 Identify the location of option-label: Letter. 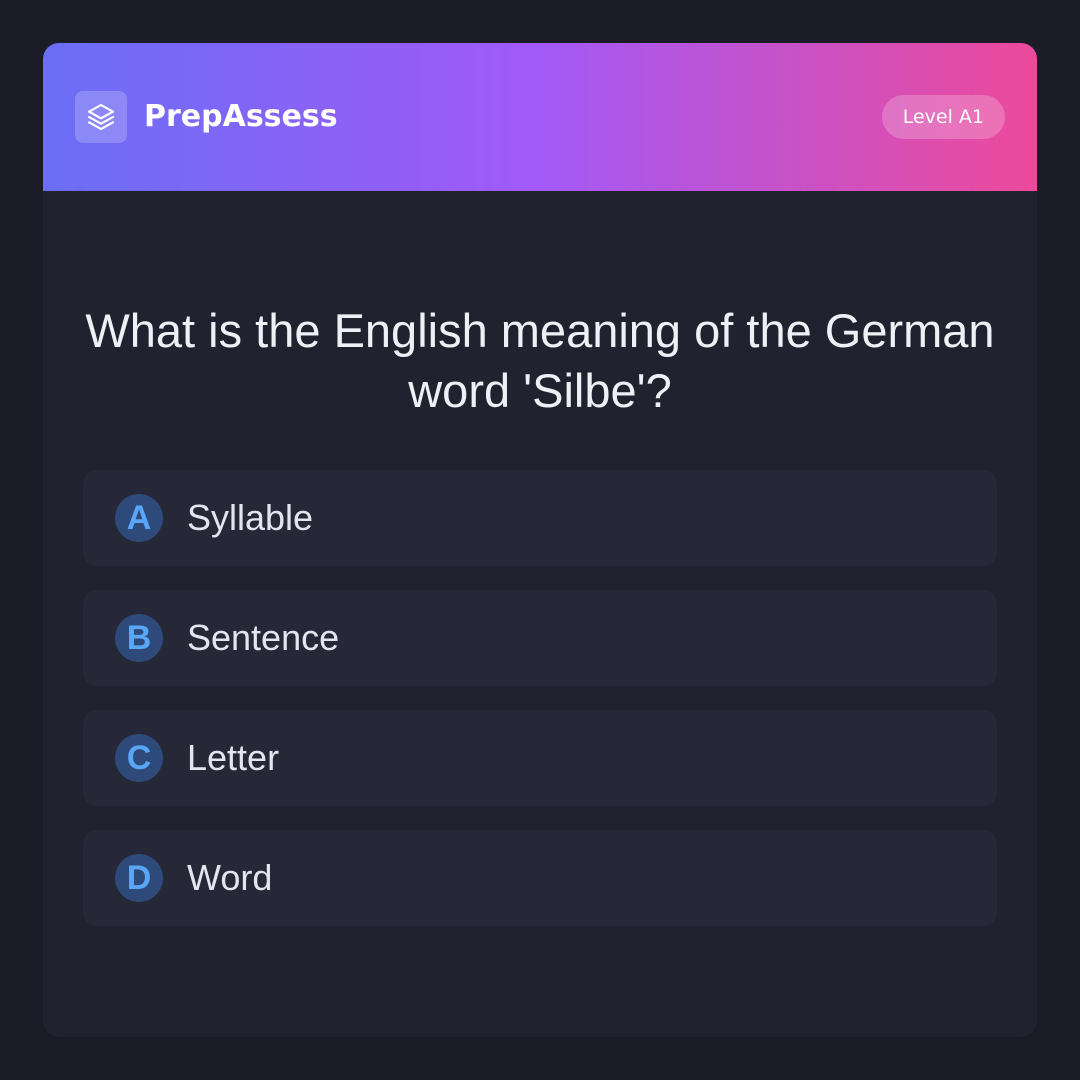
(233, 757).